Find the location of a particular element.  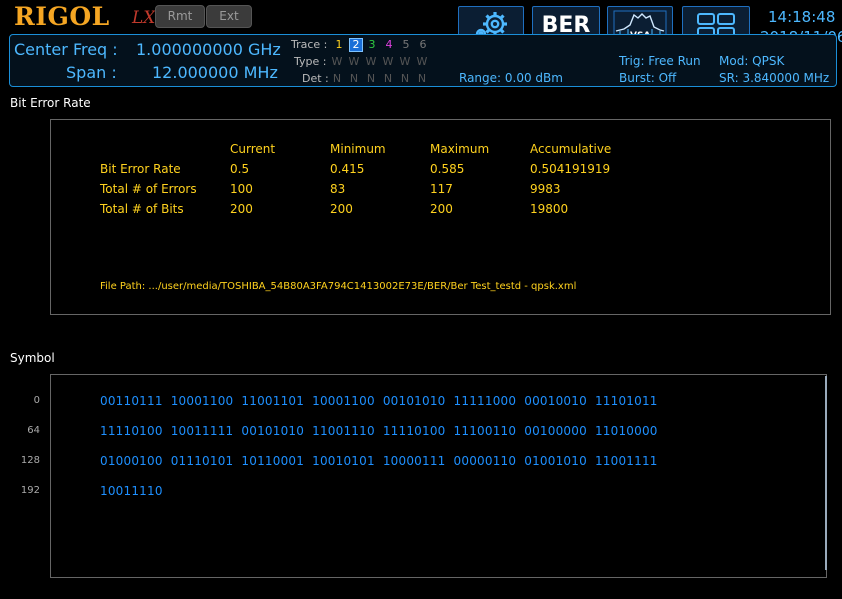

rigol-logo: RIGOL is located at coordinates (62, 16).